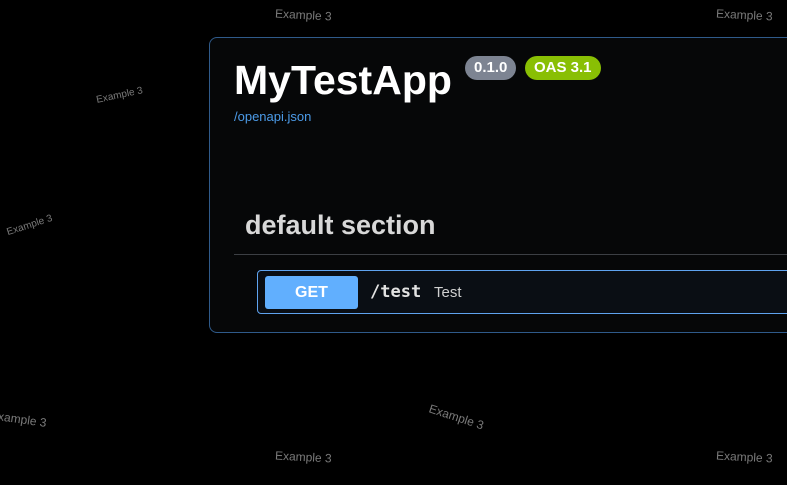  I want to click on operation-path: /test, so click(396, 292).